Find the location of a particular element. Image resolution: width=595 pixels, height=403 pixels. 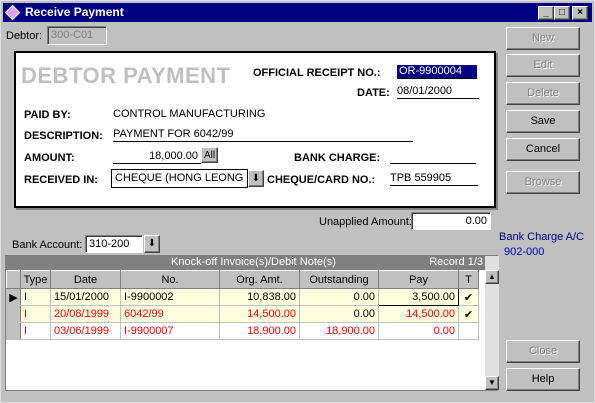

paid-by-label: PAID BY: is located at coordinates (47, 115).